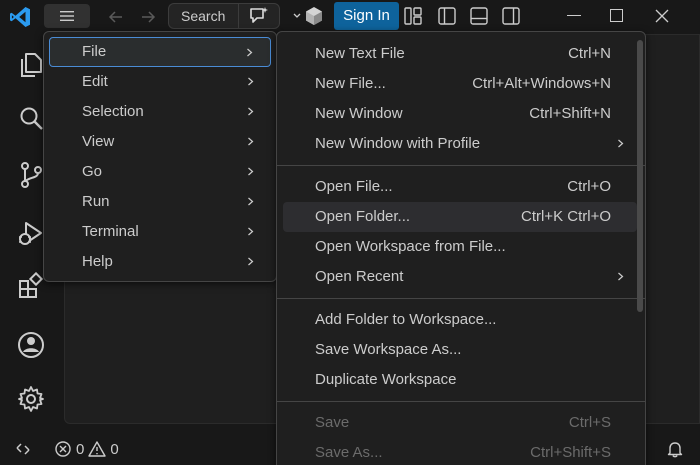 This screenshot has width=700, height=465. What do you see at coordinates (460, 451) in the screenshot?
I see `menu-save-as: Save As... Ctrl+Shift+S` at bounding box center [460, 451].